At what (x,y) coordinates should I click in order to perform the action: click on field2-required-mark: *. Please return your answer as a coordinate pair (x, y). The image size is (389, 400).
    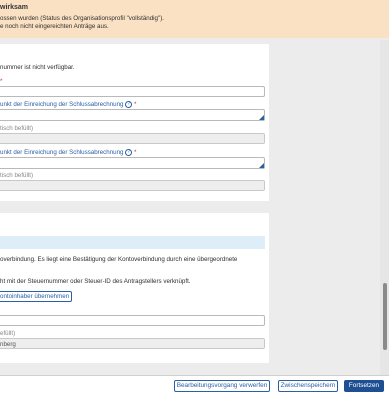
    Looking at the image, I should click on (135, 105).